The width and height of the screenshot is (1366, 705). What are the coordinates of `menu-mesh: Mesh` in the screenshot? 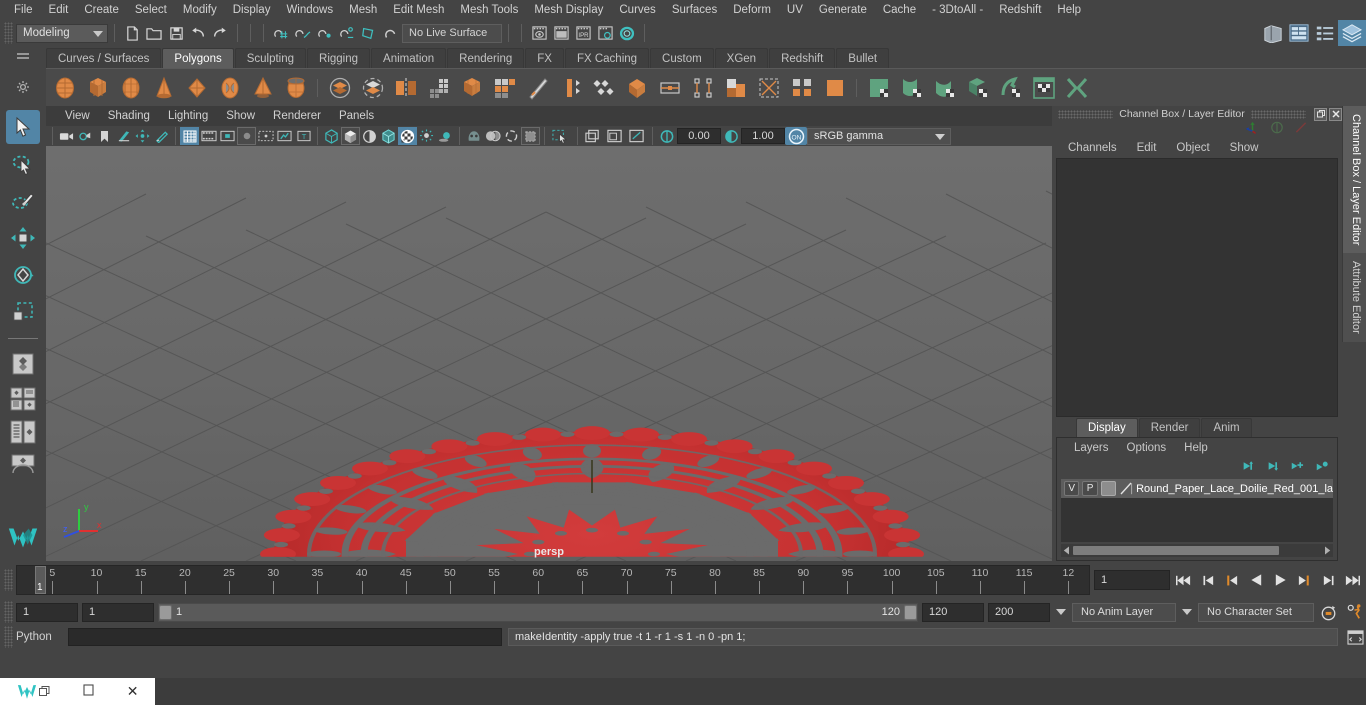 It's located at (363, 10).